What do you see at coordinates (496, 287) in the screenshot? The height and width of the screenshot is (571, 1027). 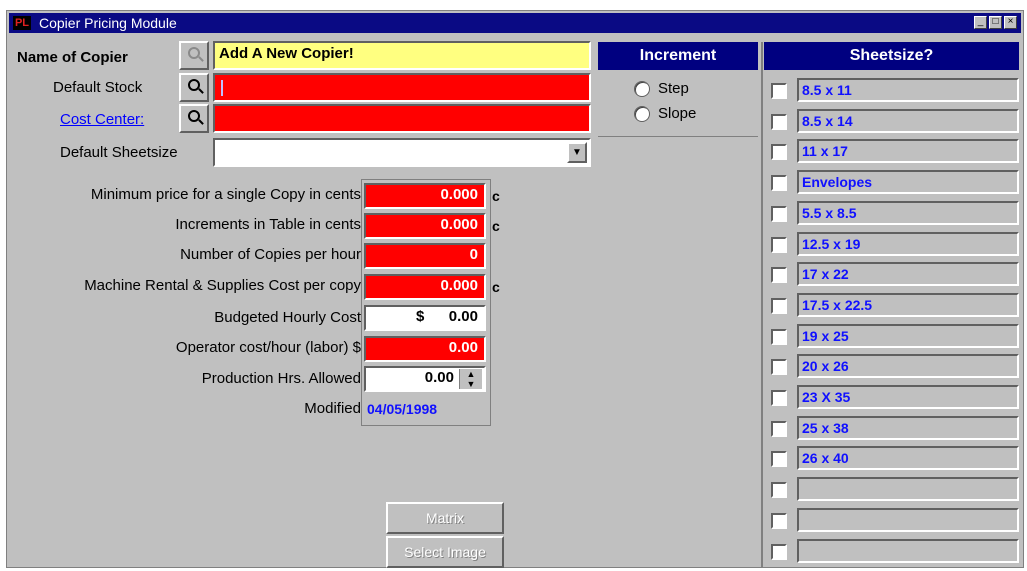 I see `machine-rental-unit: c` at bounding box center [496, 287].